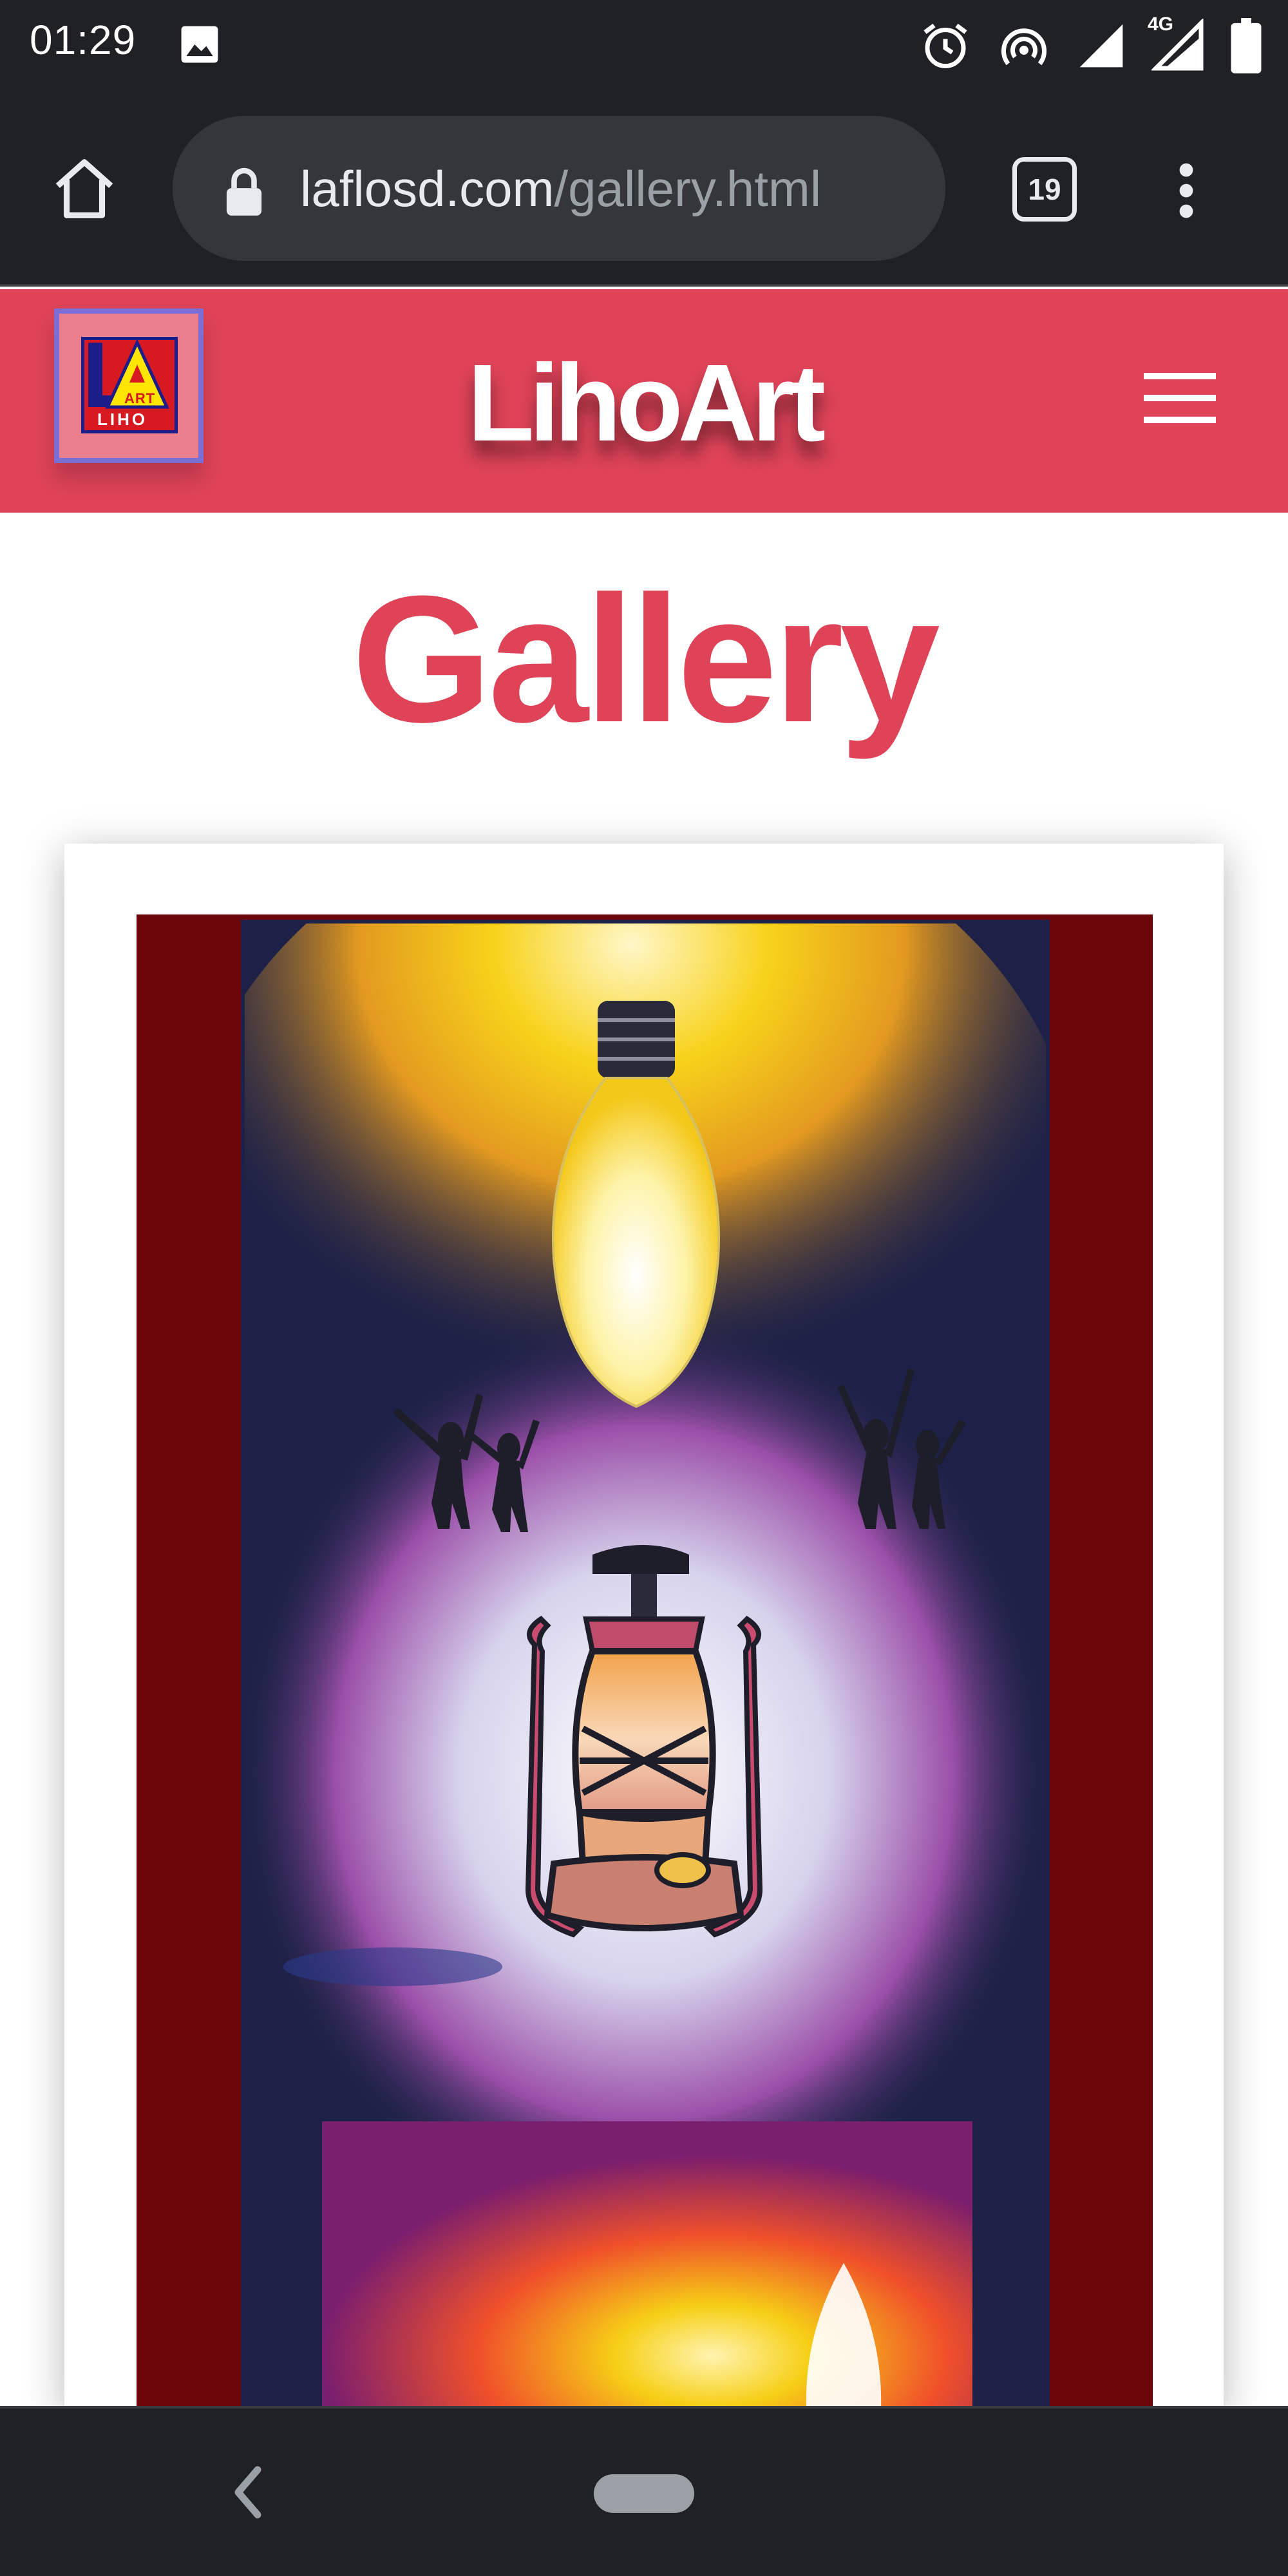 The image size is (1288, 2576). Describe the element at coordinates (1177, 44) in the screenshot. I see `4g-signal-icon: 4G` at that location.